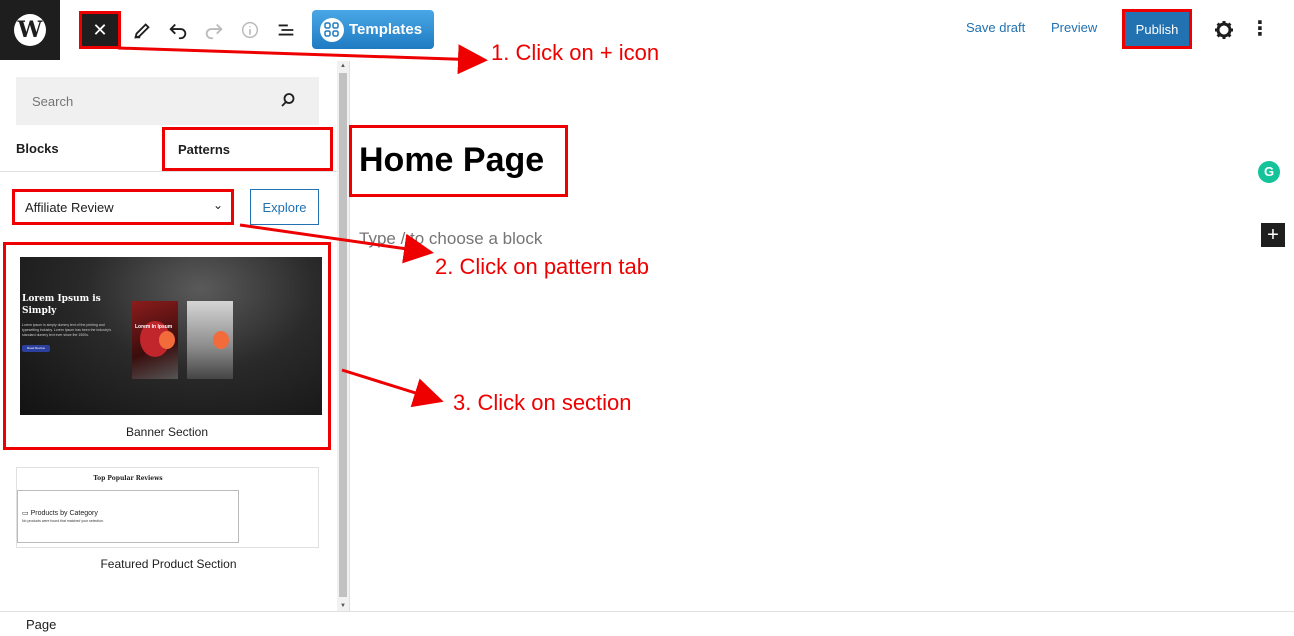 The image size is (1294, 636). What do you see at coordinates (53, 101) in the screenshot?
I see `search-placeholder: Search` at bounding box center [53, 101].